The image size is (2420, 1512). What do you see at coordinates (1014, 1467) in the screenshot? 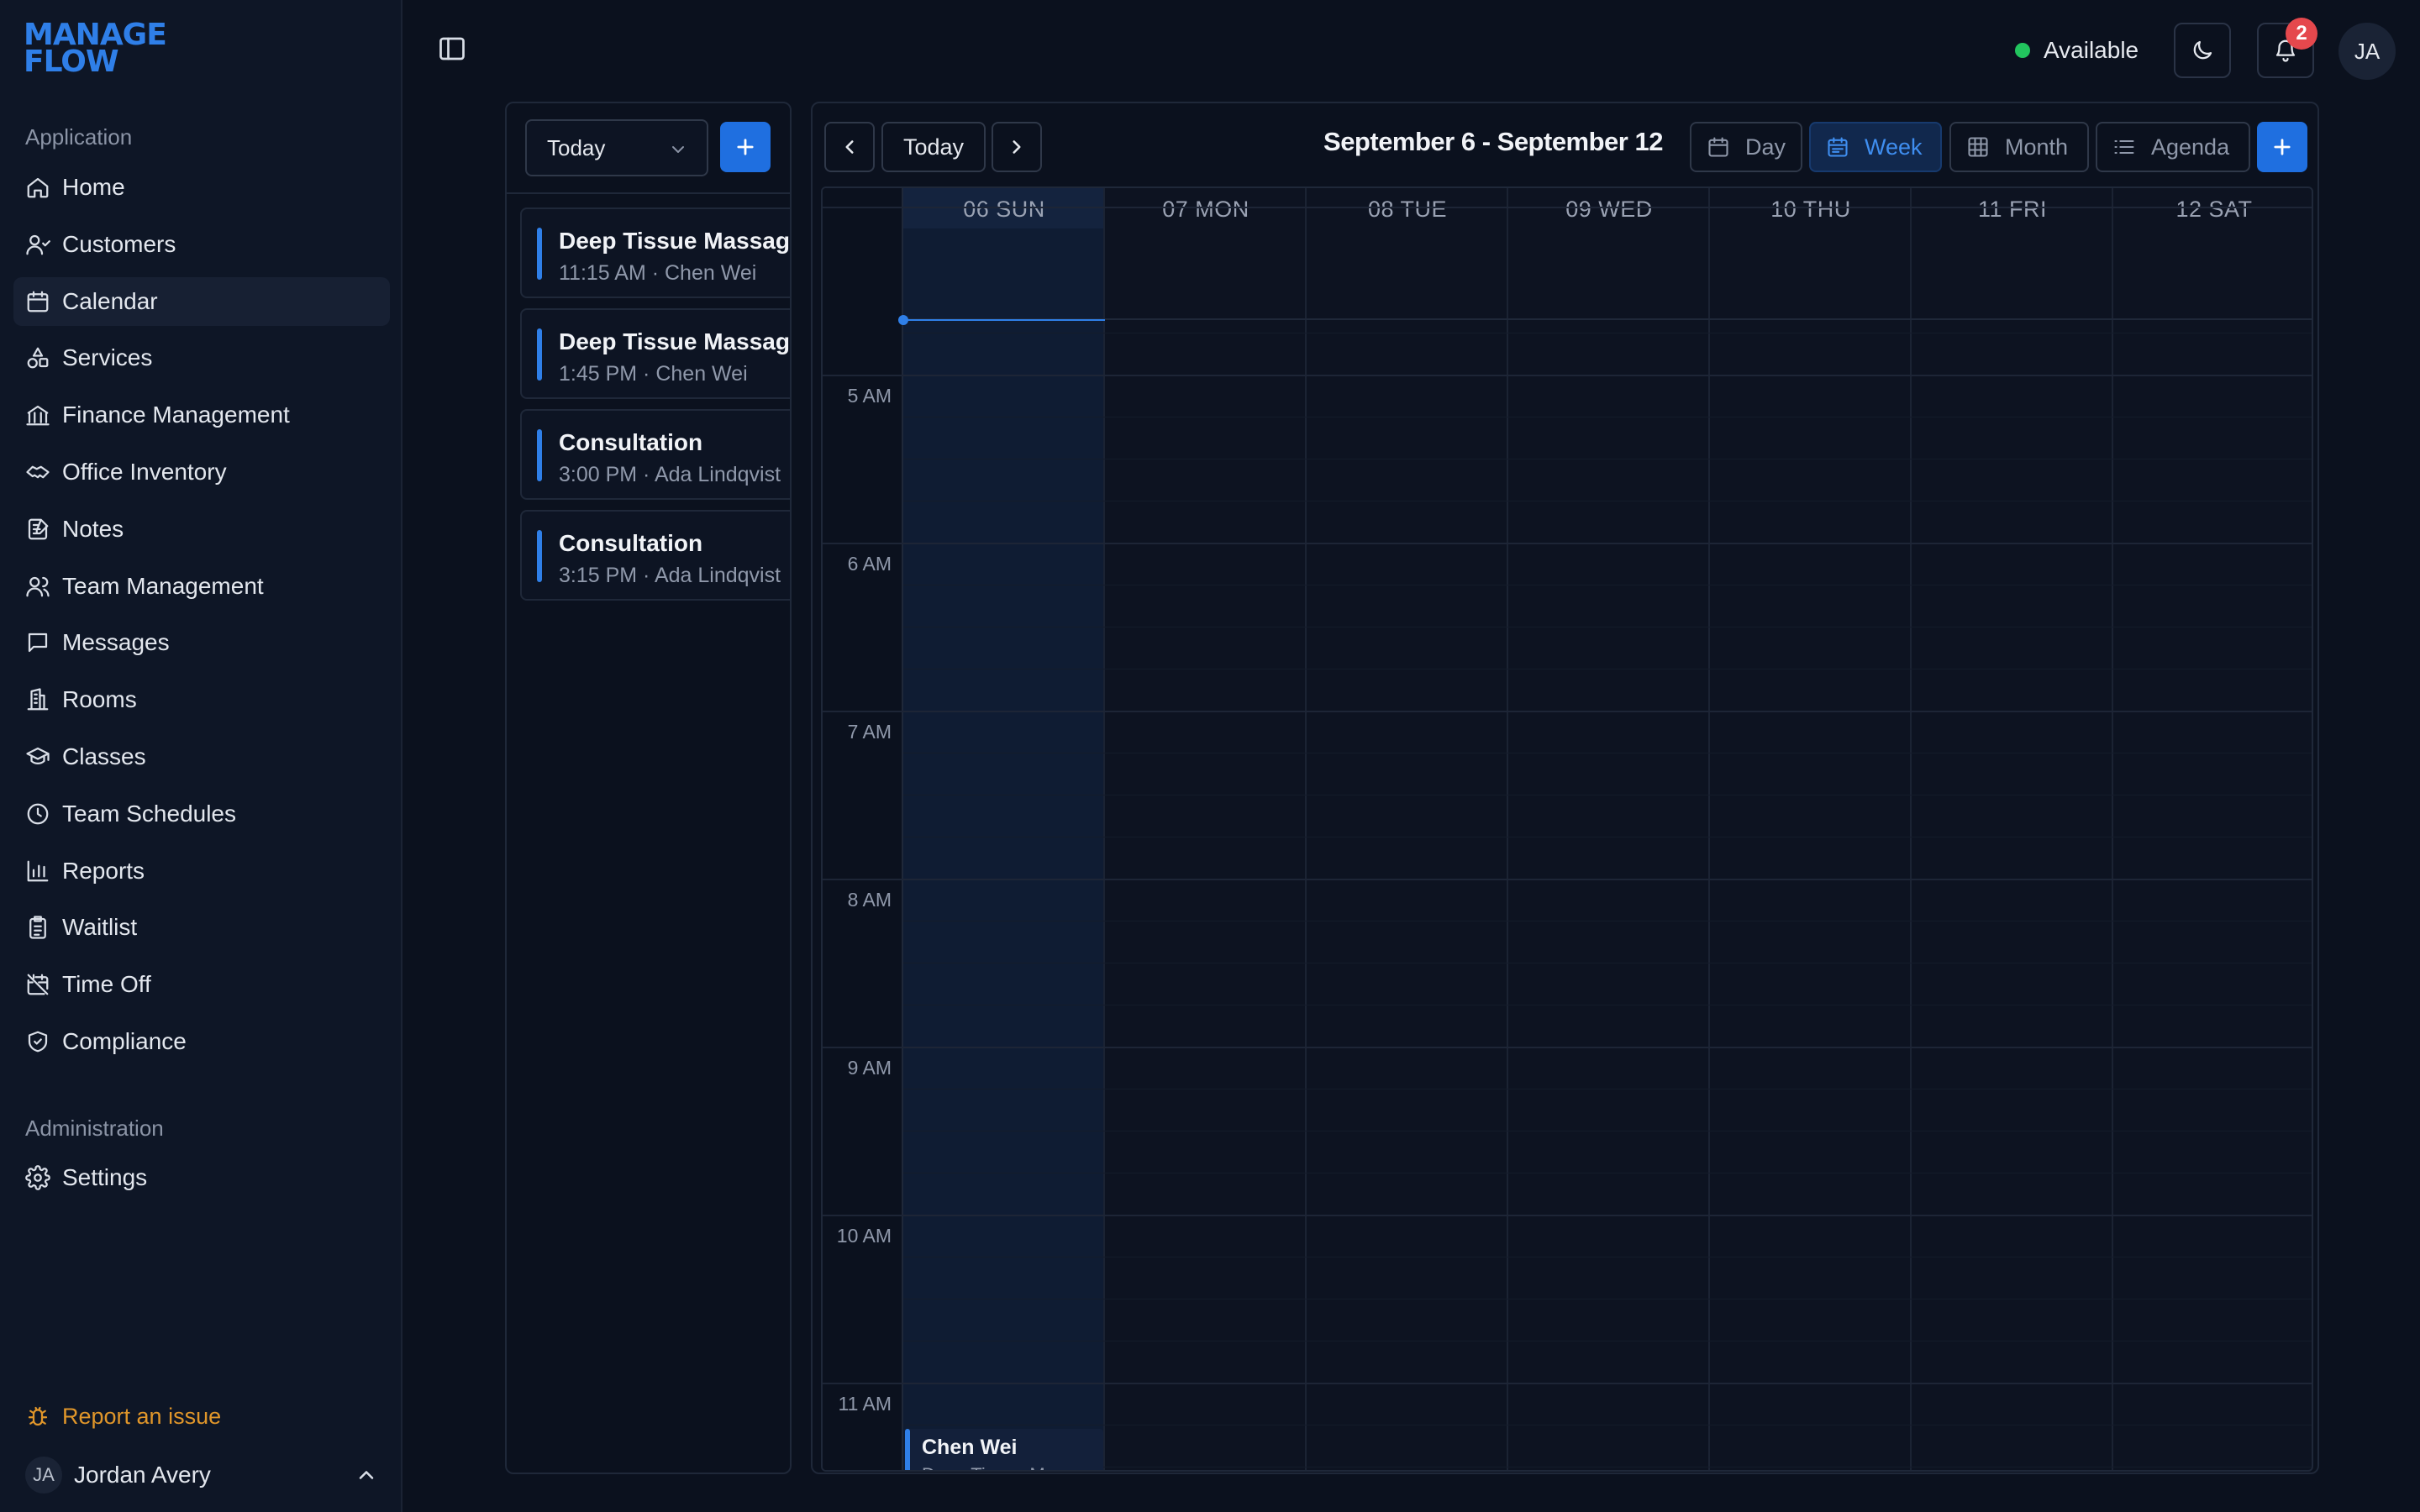
I see `grid-event-subtitle: Deep Tissue Massage` at bounding box center [1014, 1467].